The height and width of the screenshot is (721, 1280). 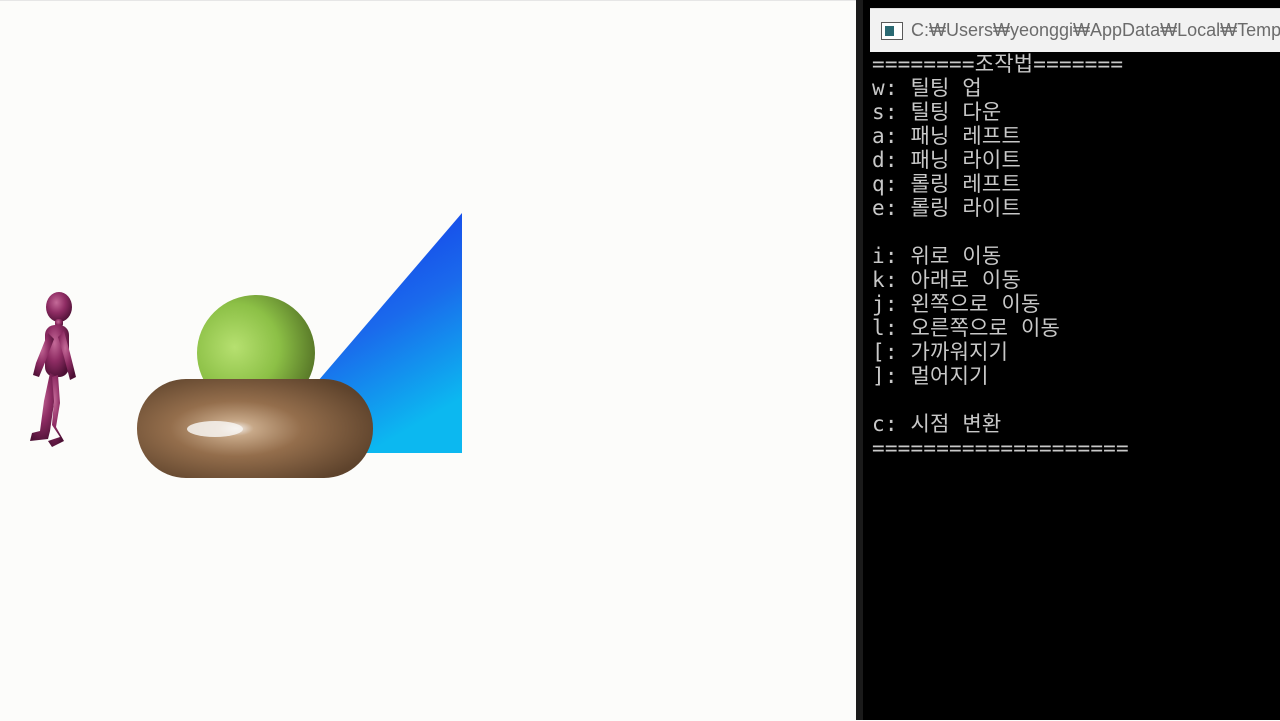 I want to click on console-line: e: 롤링 라이트, so click(x=946, y=208).